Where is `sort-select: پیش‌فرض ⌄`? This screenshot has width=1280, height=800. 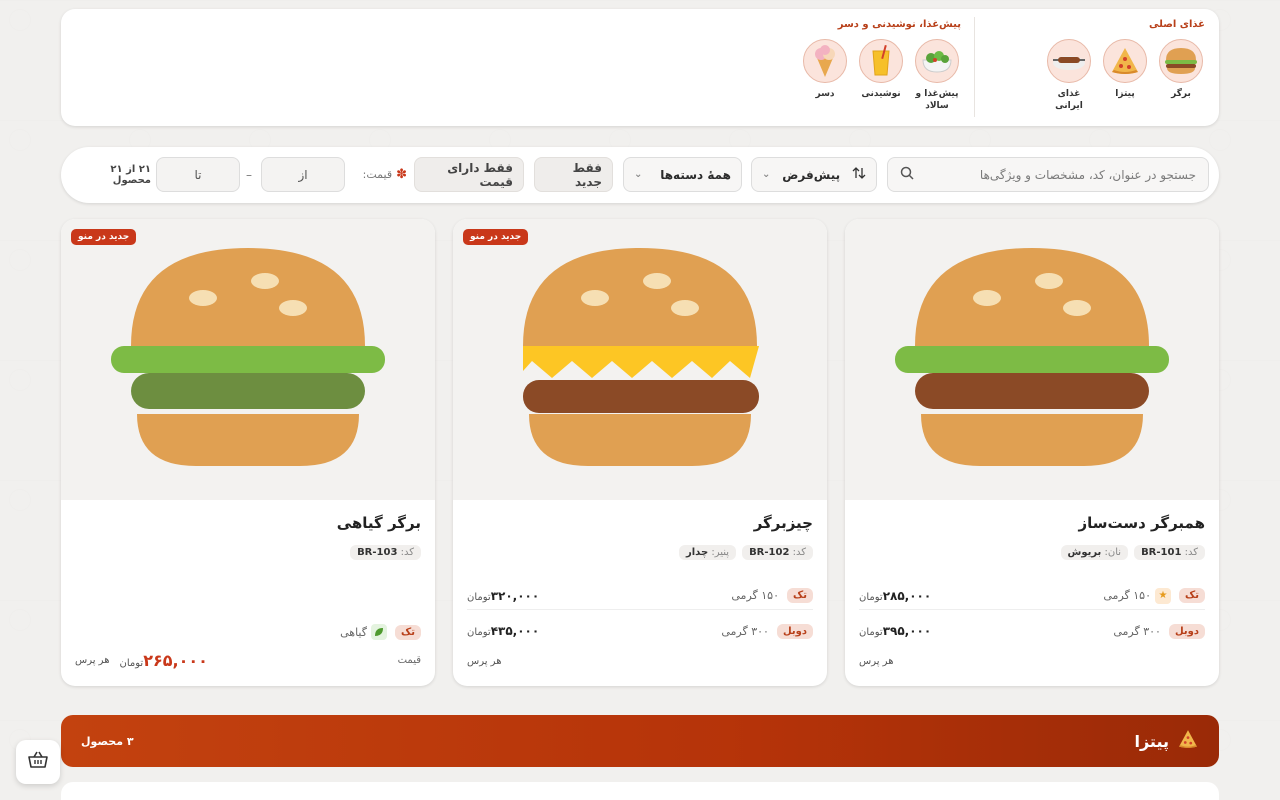 sort-select: پیش‌فرض ⌄ is located at coordinates (814, 174).